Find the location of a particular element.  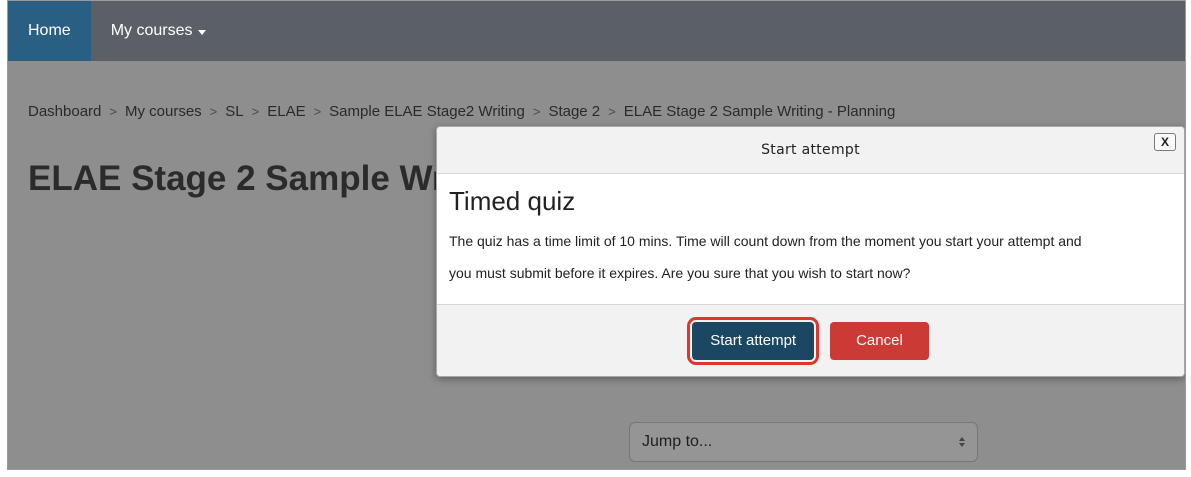

dialog-title: Start attempt is located at coordinates (810, 150).